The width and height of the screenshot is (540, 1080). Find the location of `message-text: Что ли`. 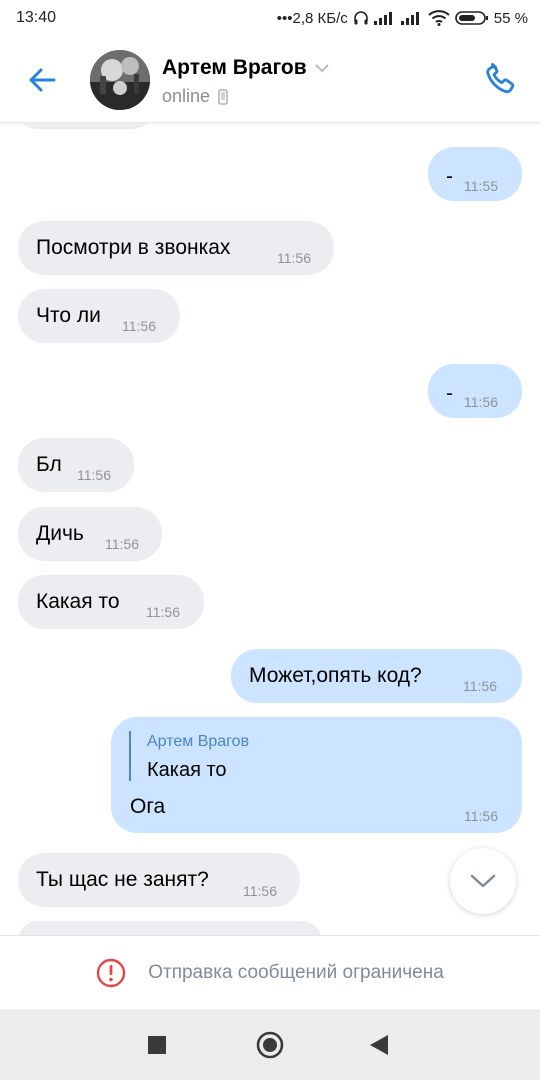

message-text: Что ли is located at coordinates (68, 315).